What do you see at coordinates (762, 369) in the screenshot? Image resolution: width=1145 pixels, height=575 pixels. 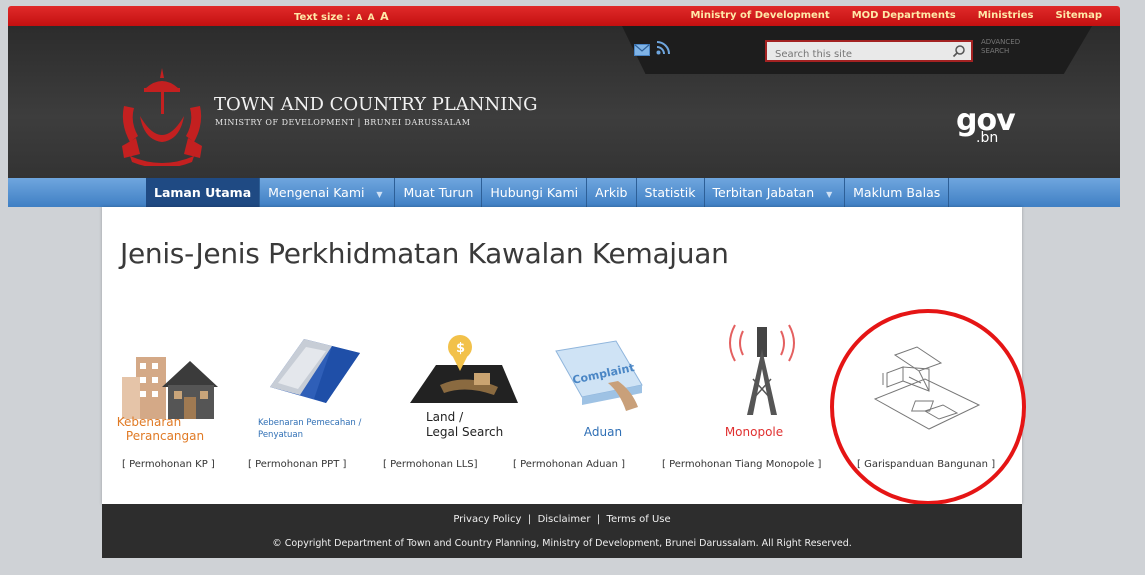 I see `monopole-tower-icon` at bounding box center [762, 369].